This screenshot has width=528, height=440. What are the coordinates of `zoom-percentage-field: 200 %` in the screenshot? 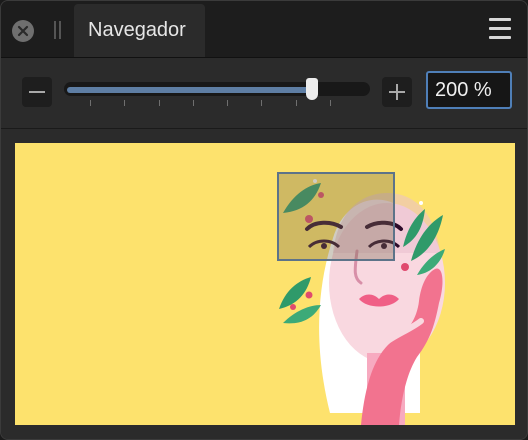 It's located at (469, 90).